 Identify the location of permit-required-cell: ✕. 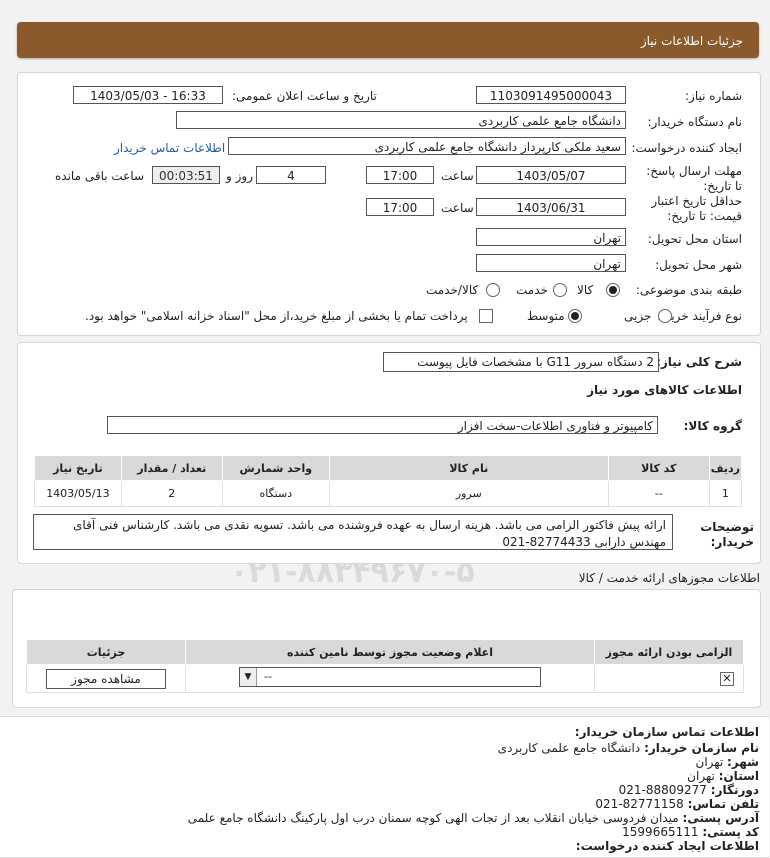
(669, 678).